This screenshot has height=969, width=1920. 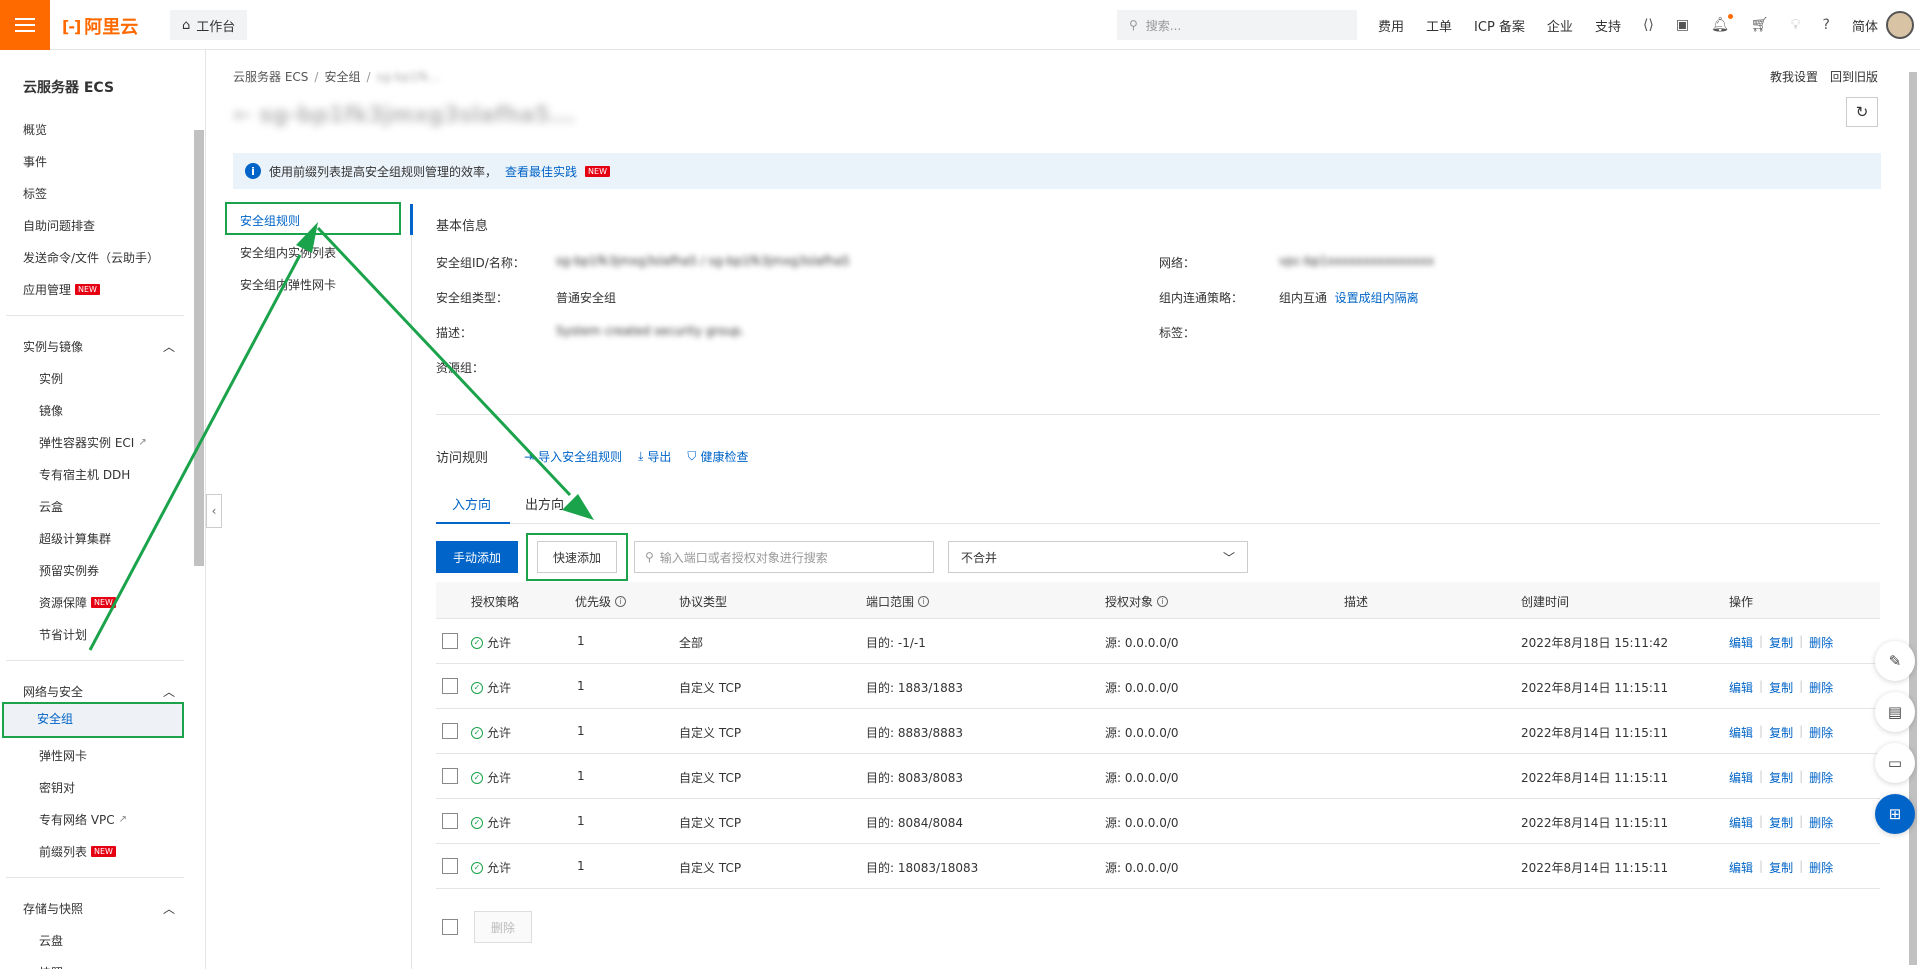 What do you see at coordinates (503, 927) in the screenshot?
I see `bulk-delete-button: 删除` at bounding box center [503, 927].